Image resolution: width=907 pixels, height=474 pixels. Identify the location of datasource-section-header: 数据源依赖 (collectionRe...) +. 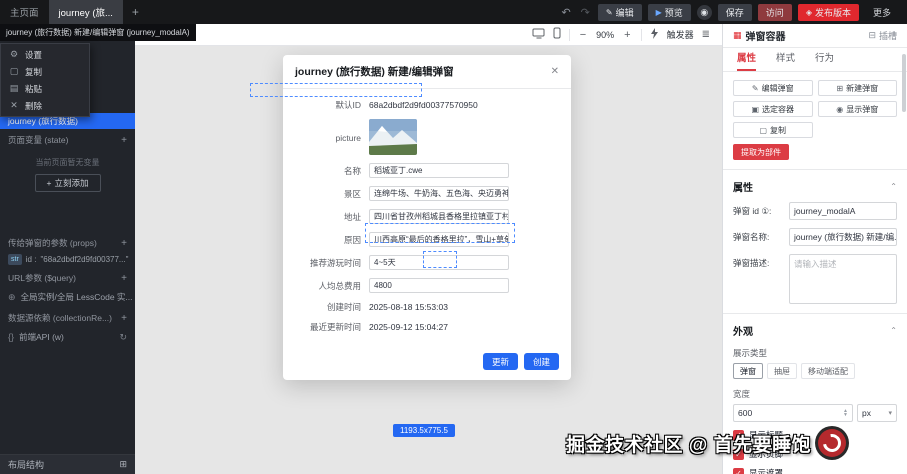
(67, 317).